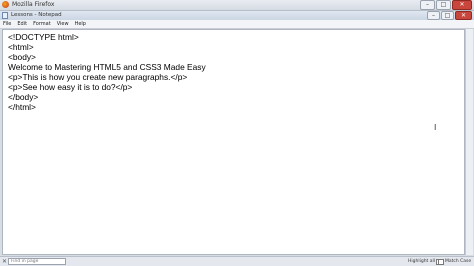 This screenshot has width=474, height=266. Describe the element at coordinates (435, 127) in the screenshot. I see `text-cursor-icon: I` at that location.